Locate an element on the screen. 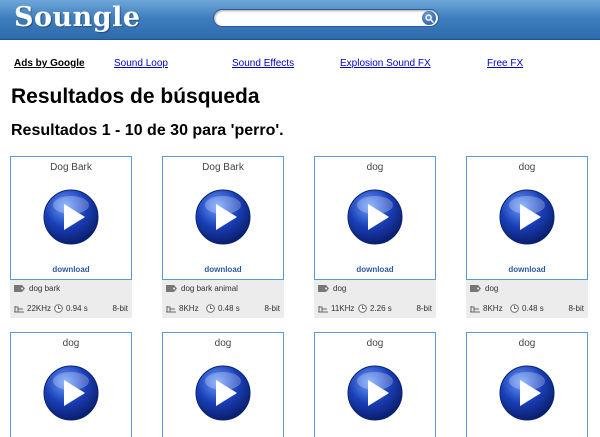 This screenshot has width=600, height=437. result-meta: dog bark animal 8KHz 0.48 s 8-bit is located at coordinates (223, 299).